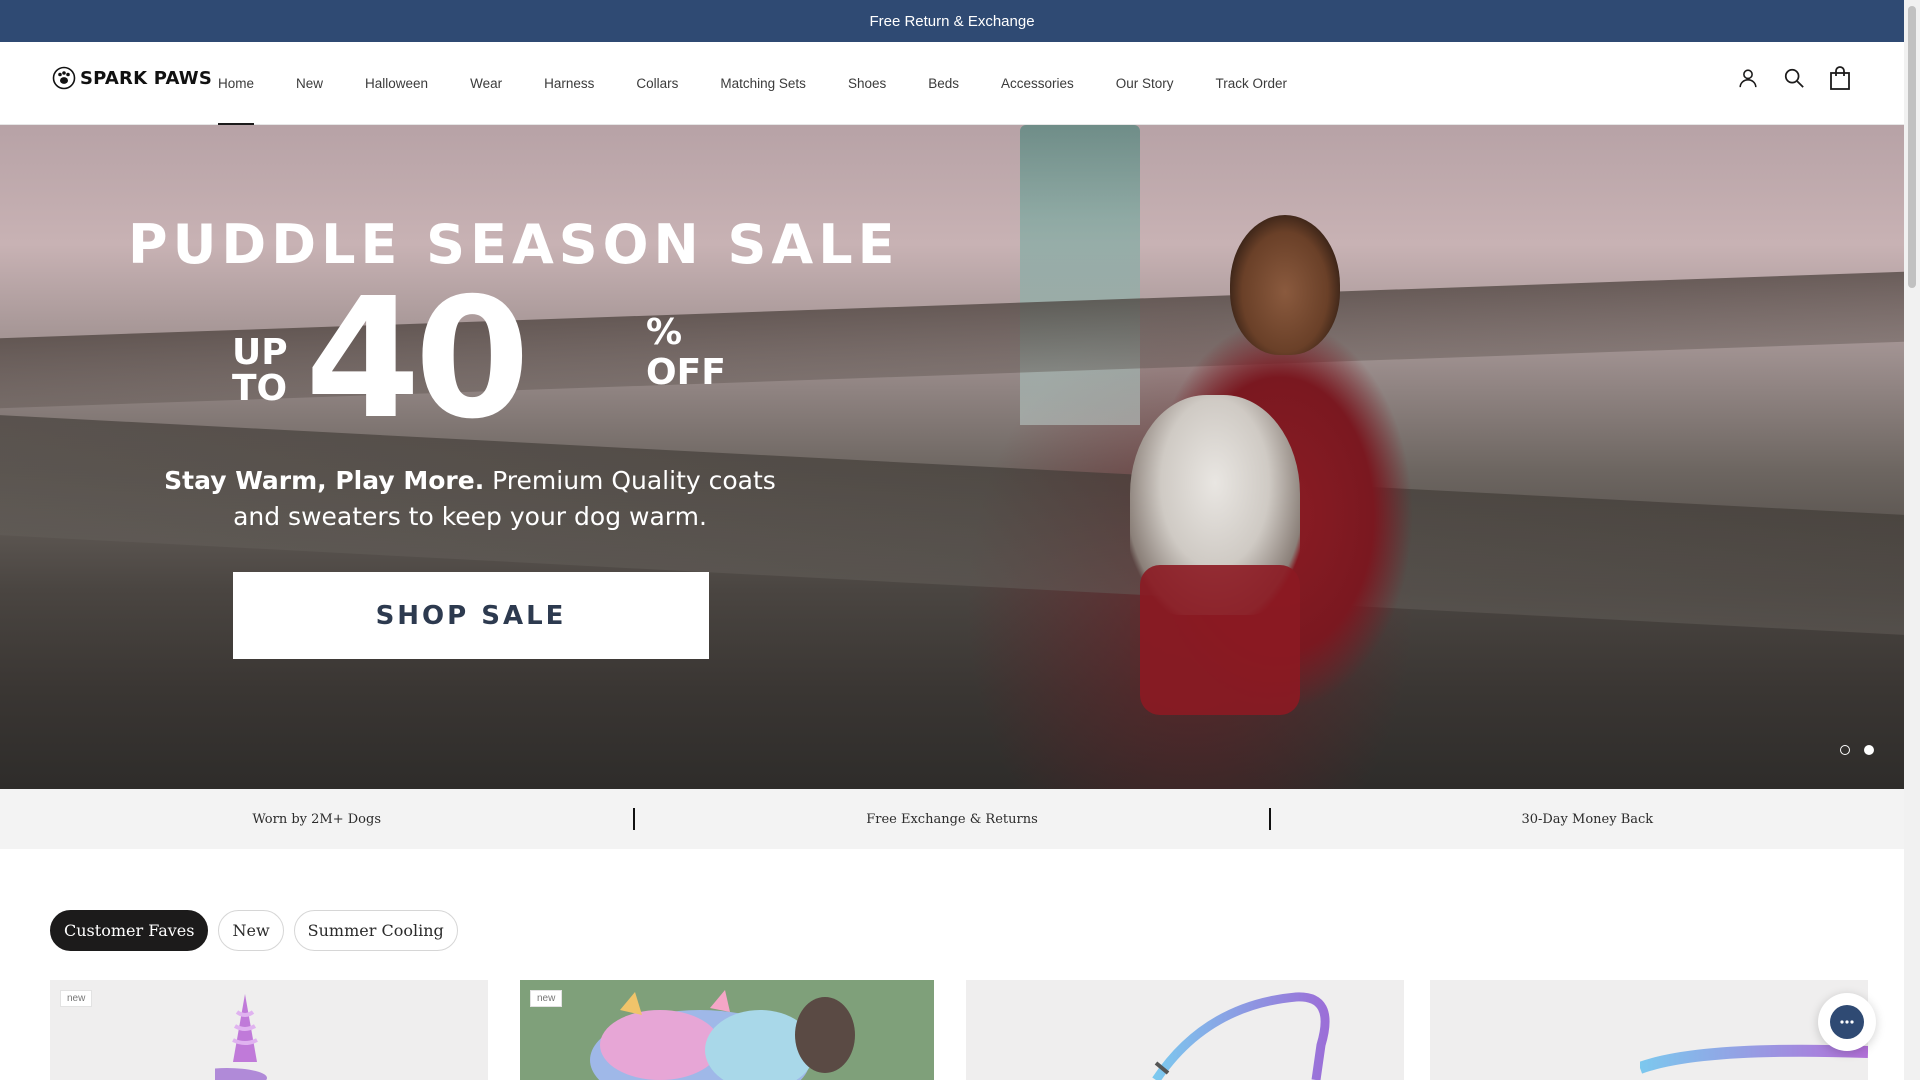 This screenshot has height=1080, width=1920. I want to click on hero-off-text: OFF, so click(686, 372).